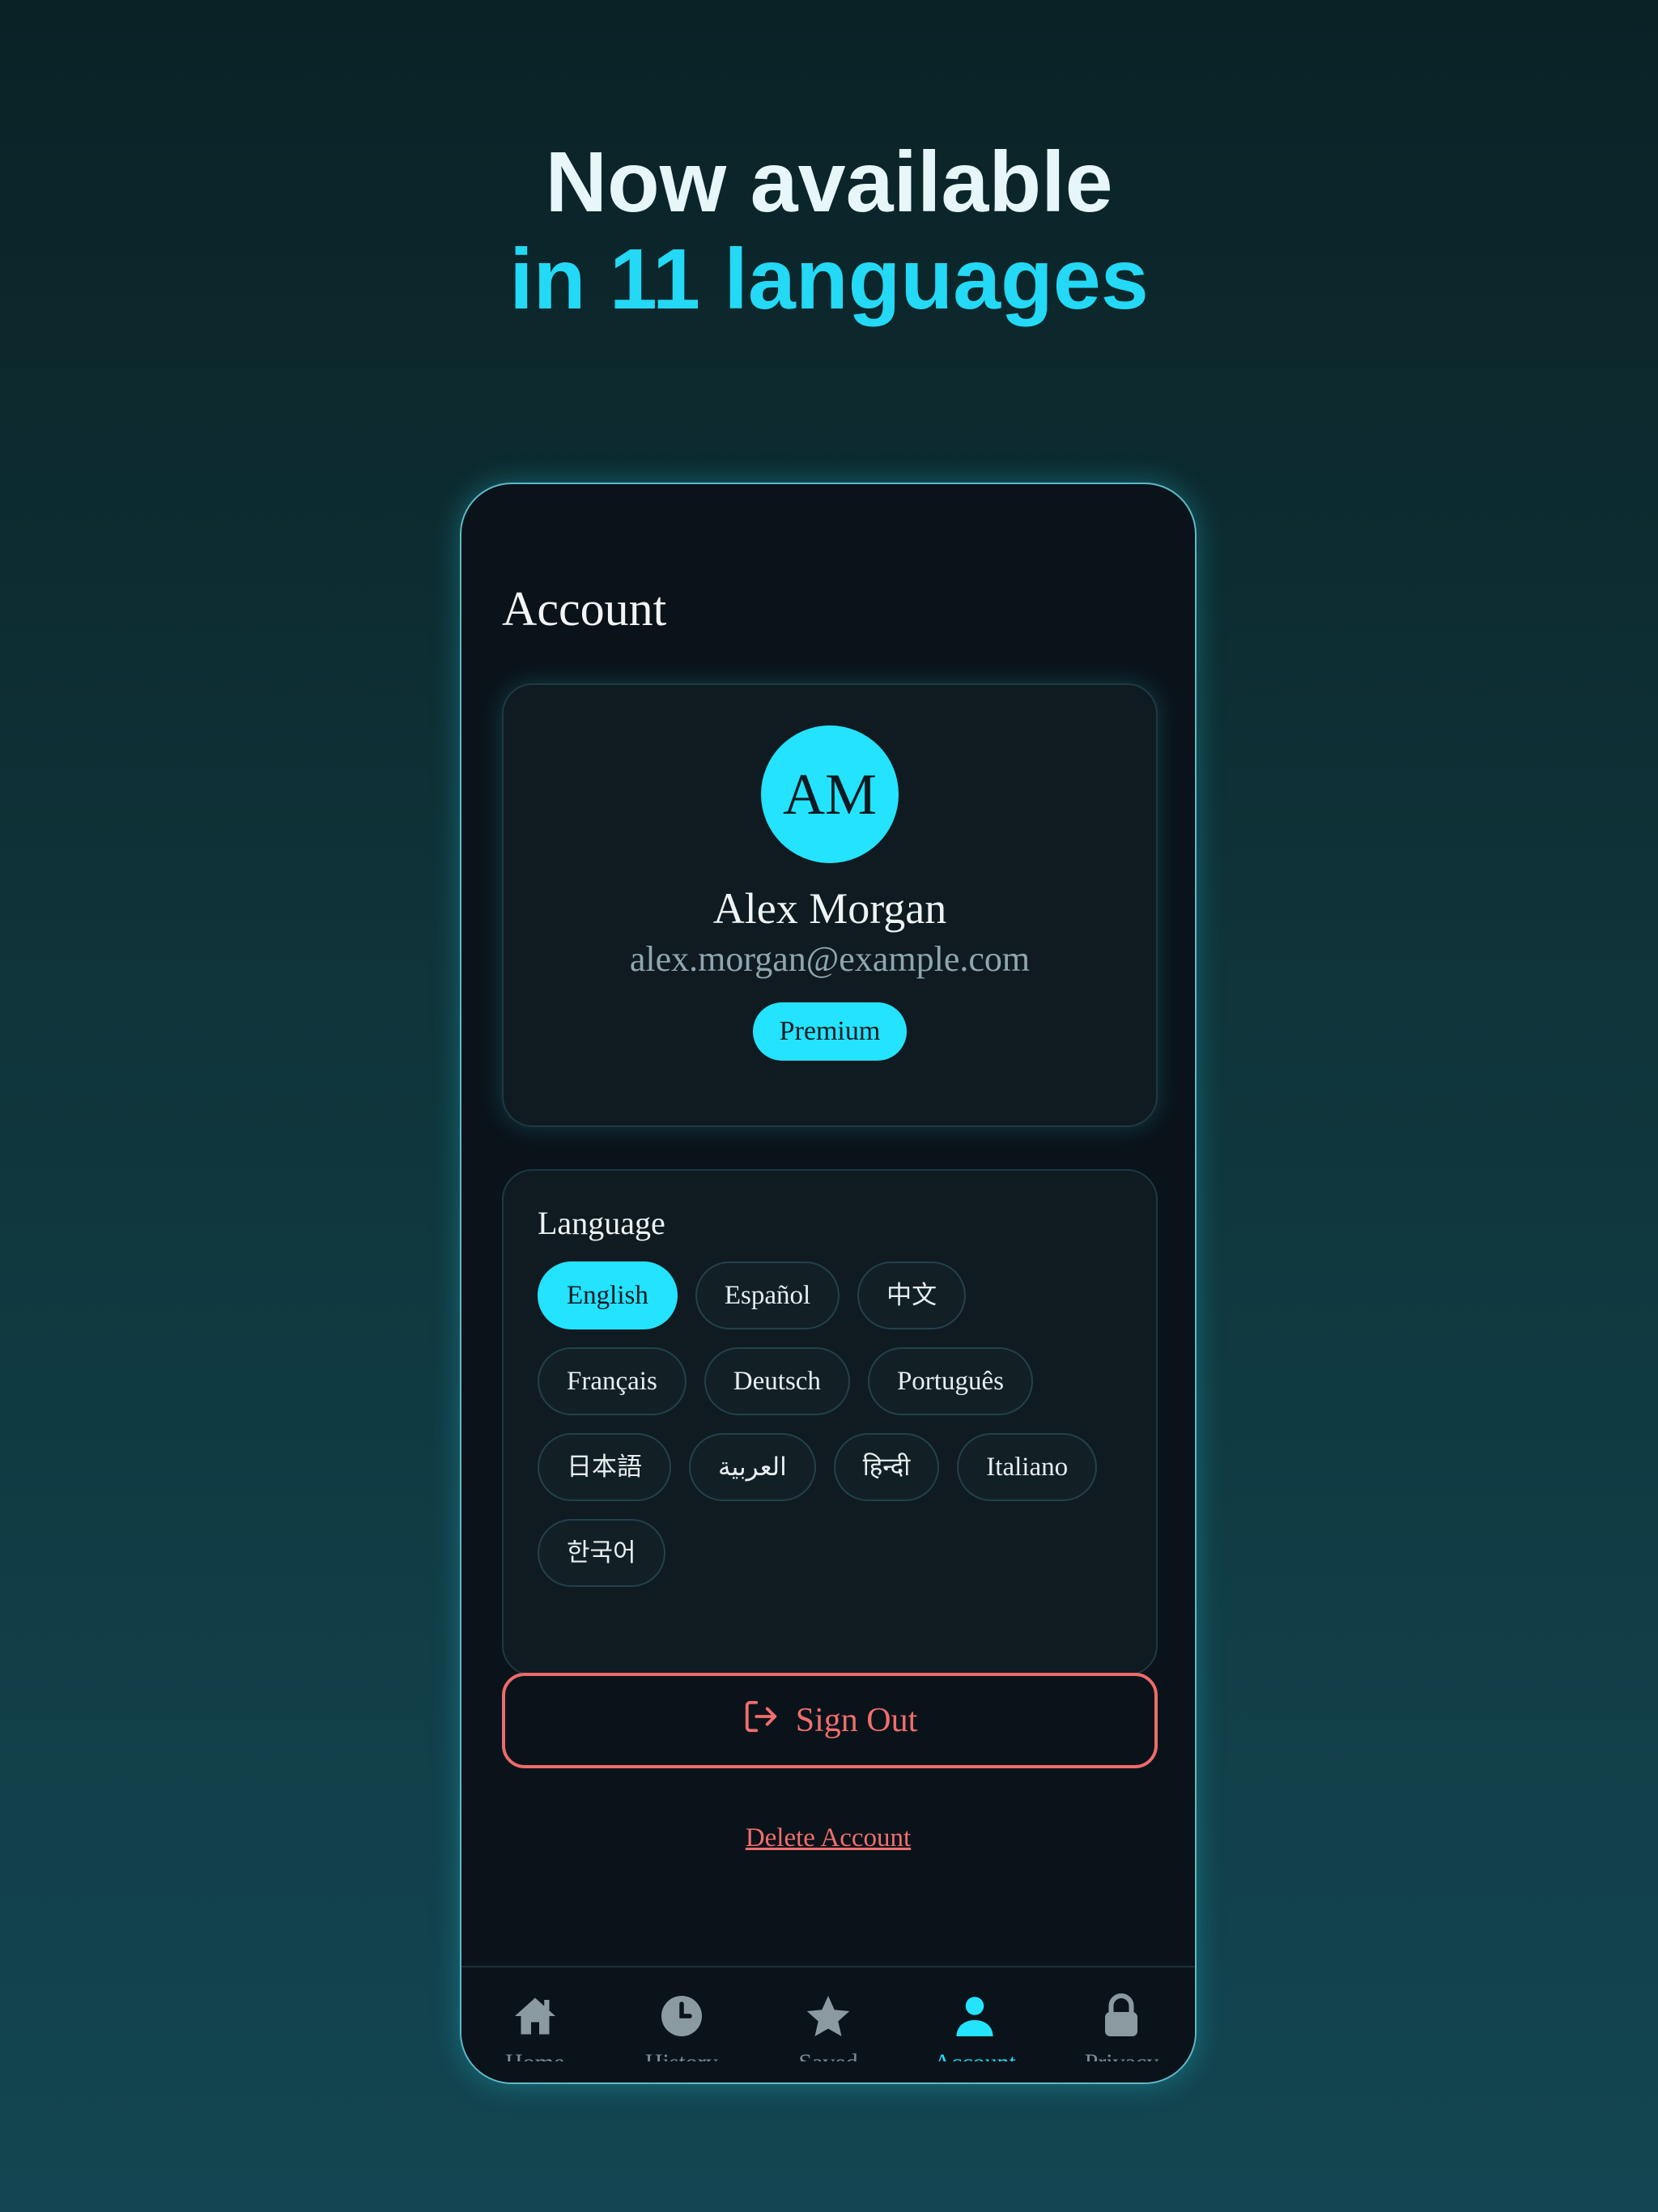 The image size is (1658, 2212). What do you see at coordinates (681, 2054) in the screenshot?
I see `tab-label-history: History` at bounding box center [681, 2054].